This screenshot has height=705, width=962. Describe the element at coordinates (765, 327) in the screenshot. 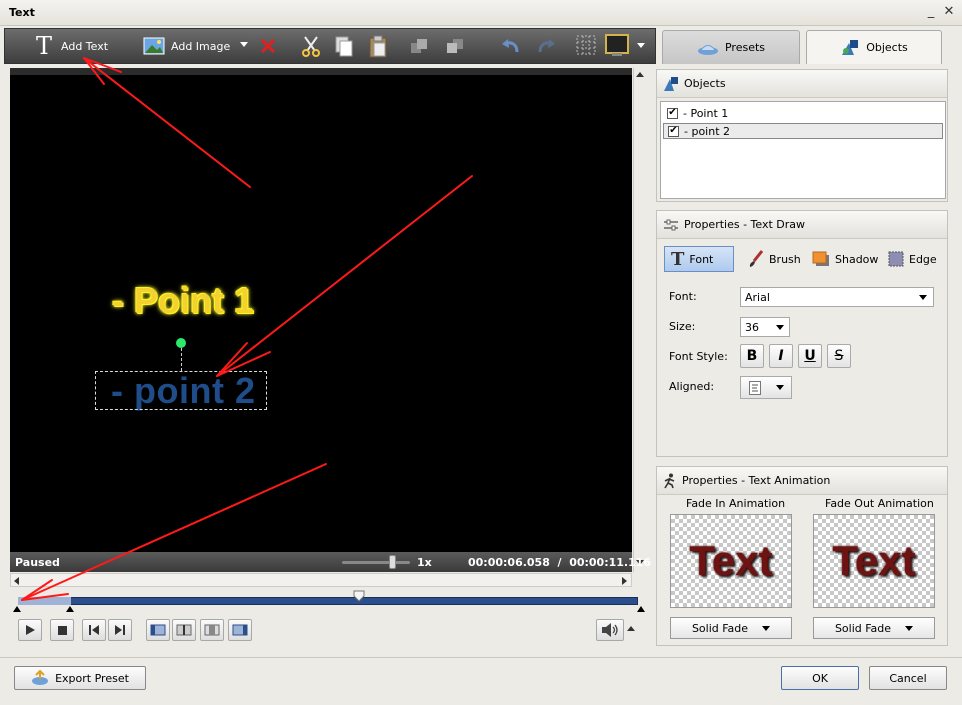

I see `size-select: 36` at that location.